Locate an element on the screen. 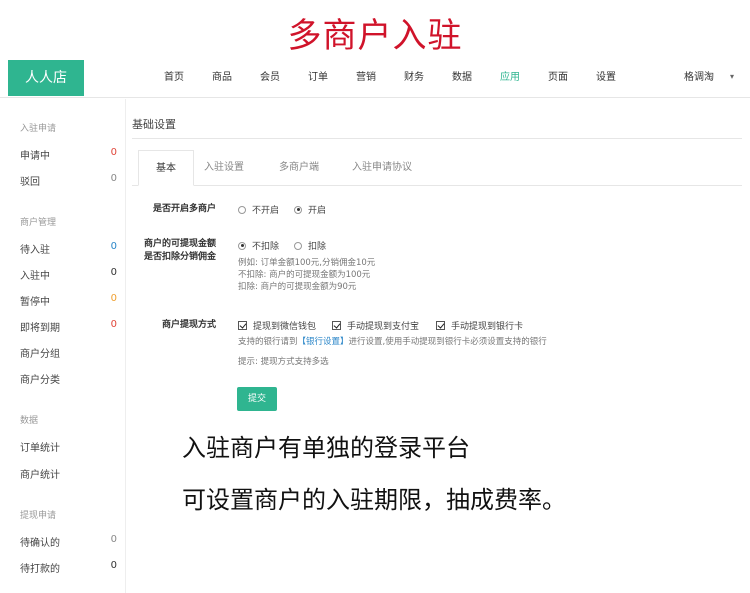 Image resolution: width=750 pixels, height=593 pixels. sidebar-item-label: 入驻中 is located at coordinates (35, 276).